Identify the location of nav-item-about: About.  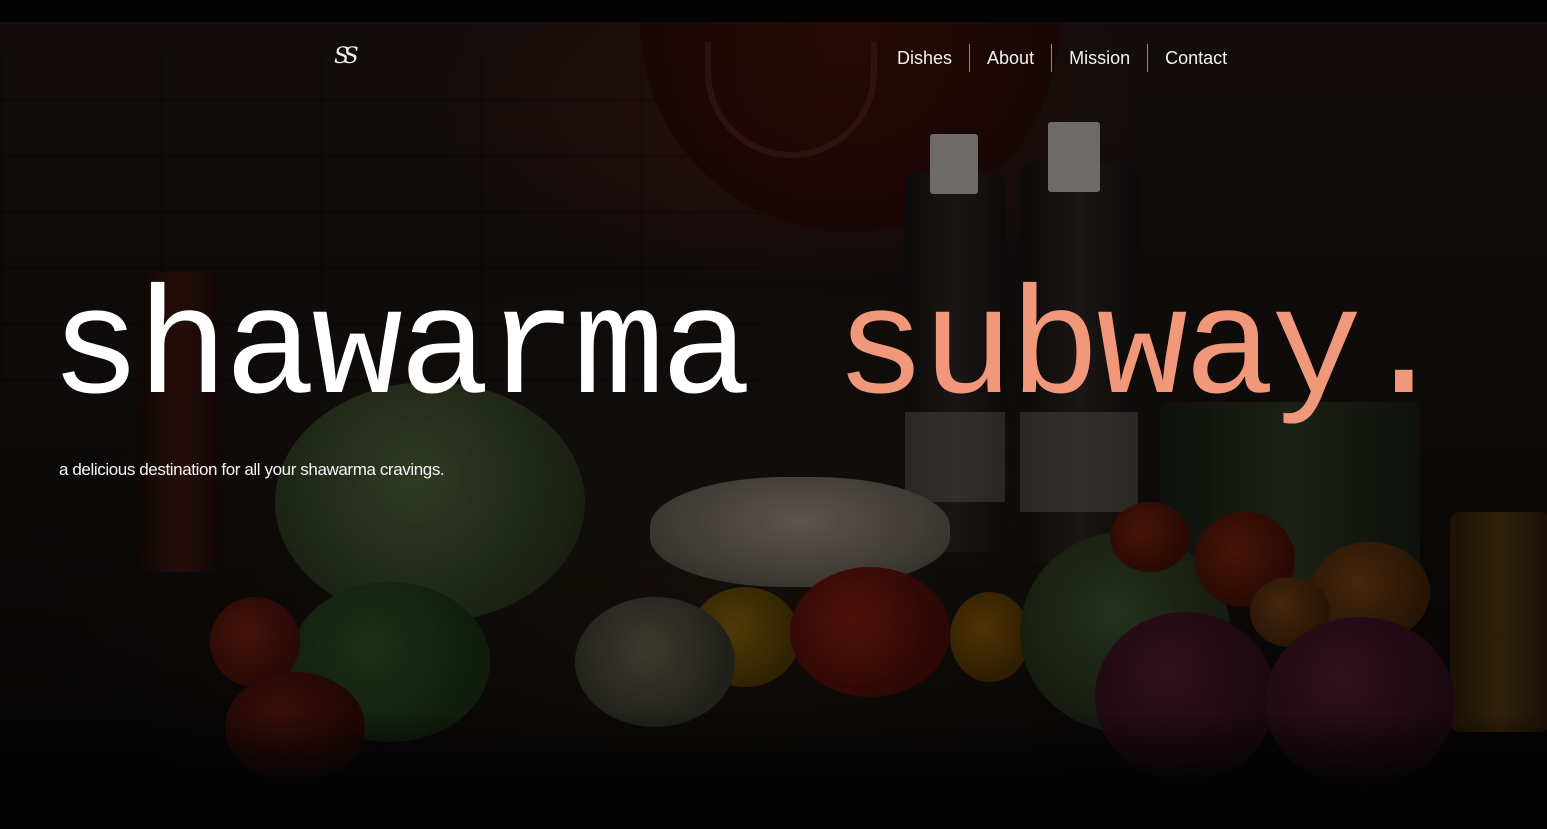
(1010, 58).